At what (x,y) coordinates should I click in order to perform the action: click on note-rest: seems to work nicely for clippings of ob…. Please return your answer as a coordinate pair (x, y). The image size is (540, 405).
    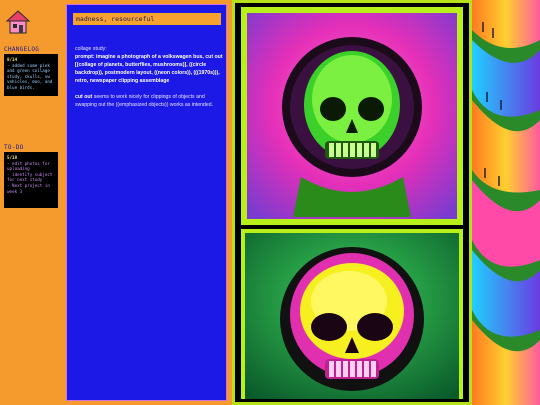
    Looking at the image, I should click on (144, 101).